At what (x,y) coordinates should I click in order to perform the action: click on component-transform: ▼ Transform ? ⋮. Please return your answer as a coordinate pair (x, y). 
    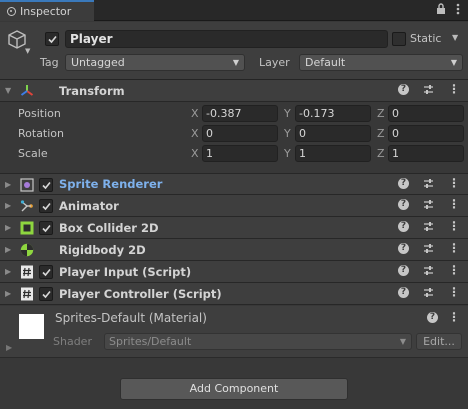
    Looking at the image, I should click on (234, 91).